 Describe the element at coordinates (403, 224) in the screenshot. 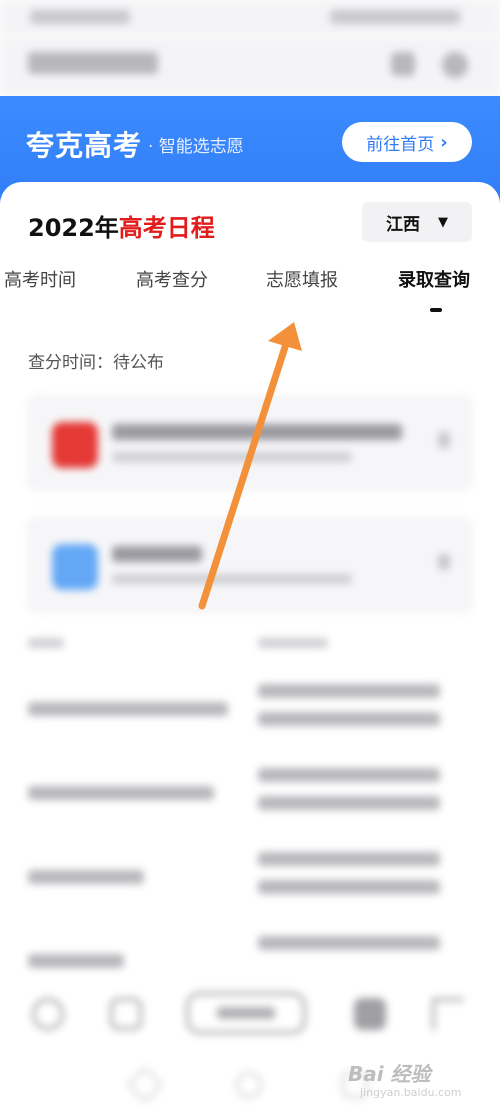

I see `region-value: 江西` at that location.